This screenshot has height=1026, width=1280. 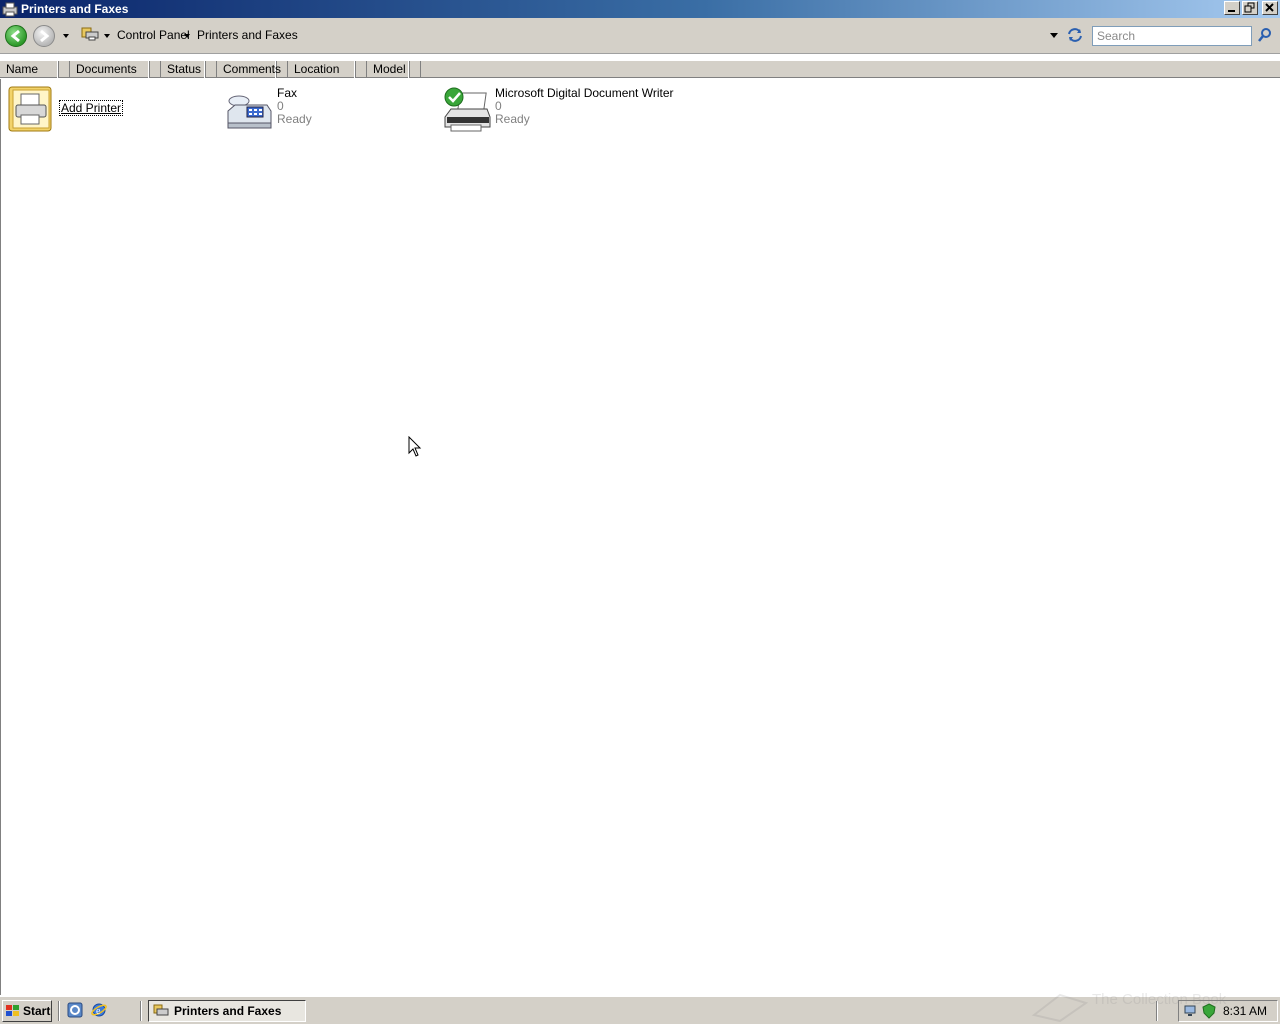 What do you see at coordinates (640, 1010) in the screenshot?
I see `taskbar: Start e Printers and Faxes 8:31 AM` at bounding box center [640, 1010].